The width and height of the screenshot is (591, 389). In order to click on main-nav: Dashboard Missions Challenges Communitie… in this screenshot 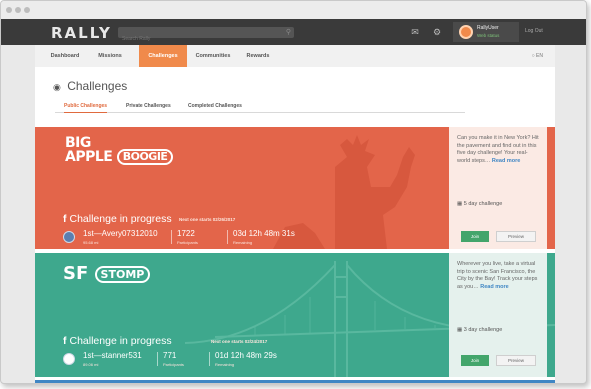, I will do `click(295, 56)`.